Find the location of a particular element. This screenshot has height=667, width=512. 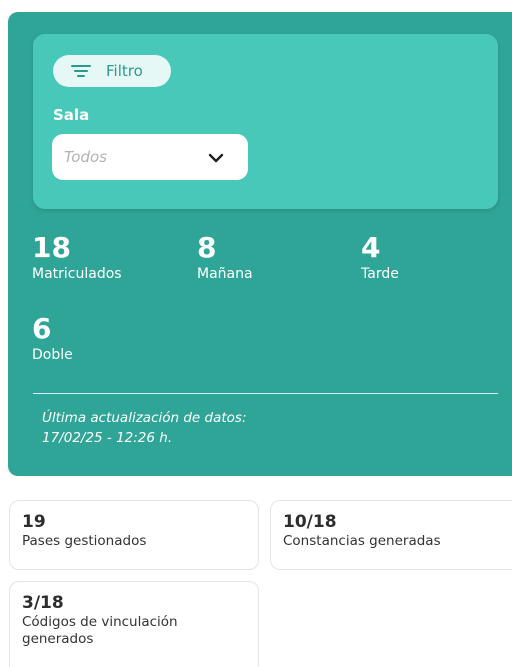

card-codigos-vinculacion: 3/18 Códigos de vinculación generados is located at coordinates (134, 624).